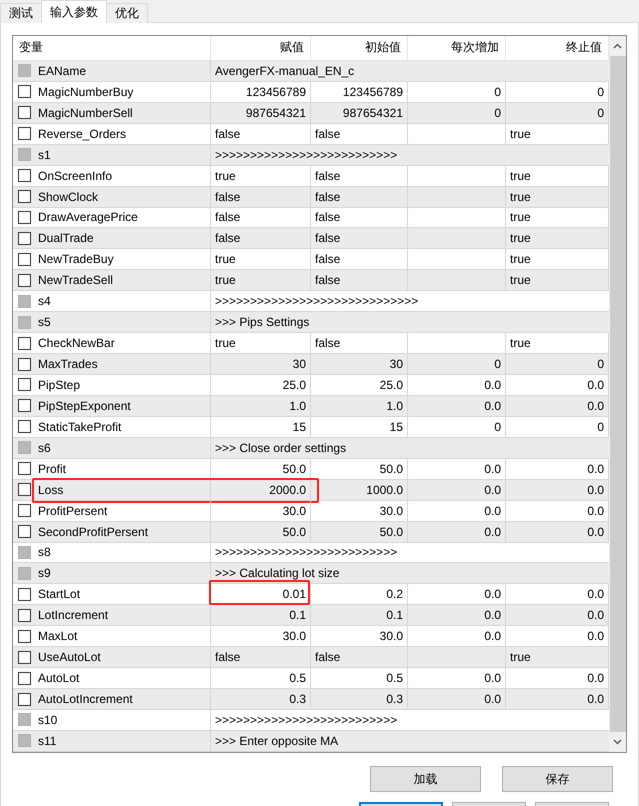 Image resolution: width=639 pixels, height=806 pixels. I want to click on button: 加载, so click(425, 779).